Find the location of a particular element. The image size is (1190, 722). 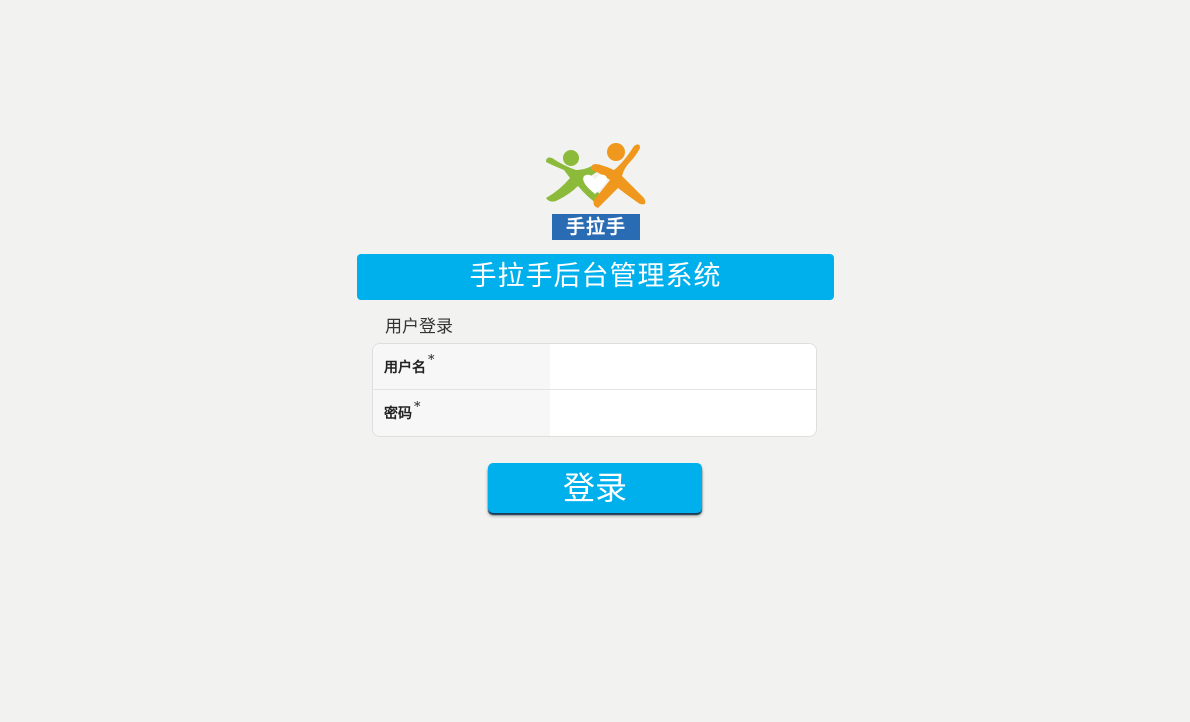

login-button: 登录 is located at coordinates (595, 488).